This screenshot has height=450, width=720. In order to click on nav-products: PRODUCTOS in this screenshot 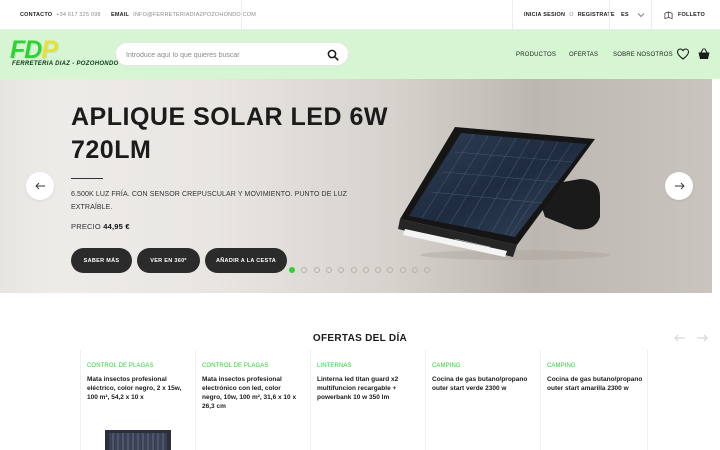, I will do `click(536, 55)`.